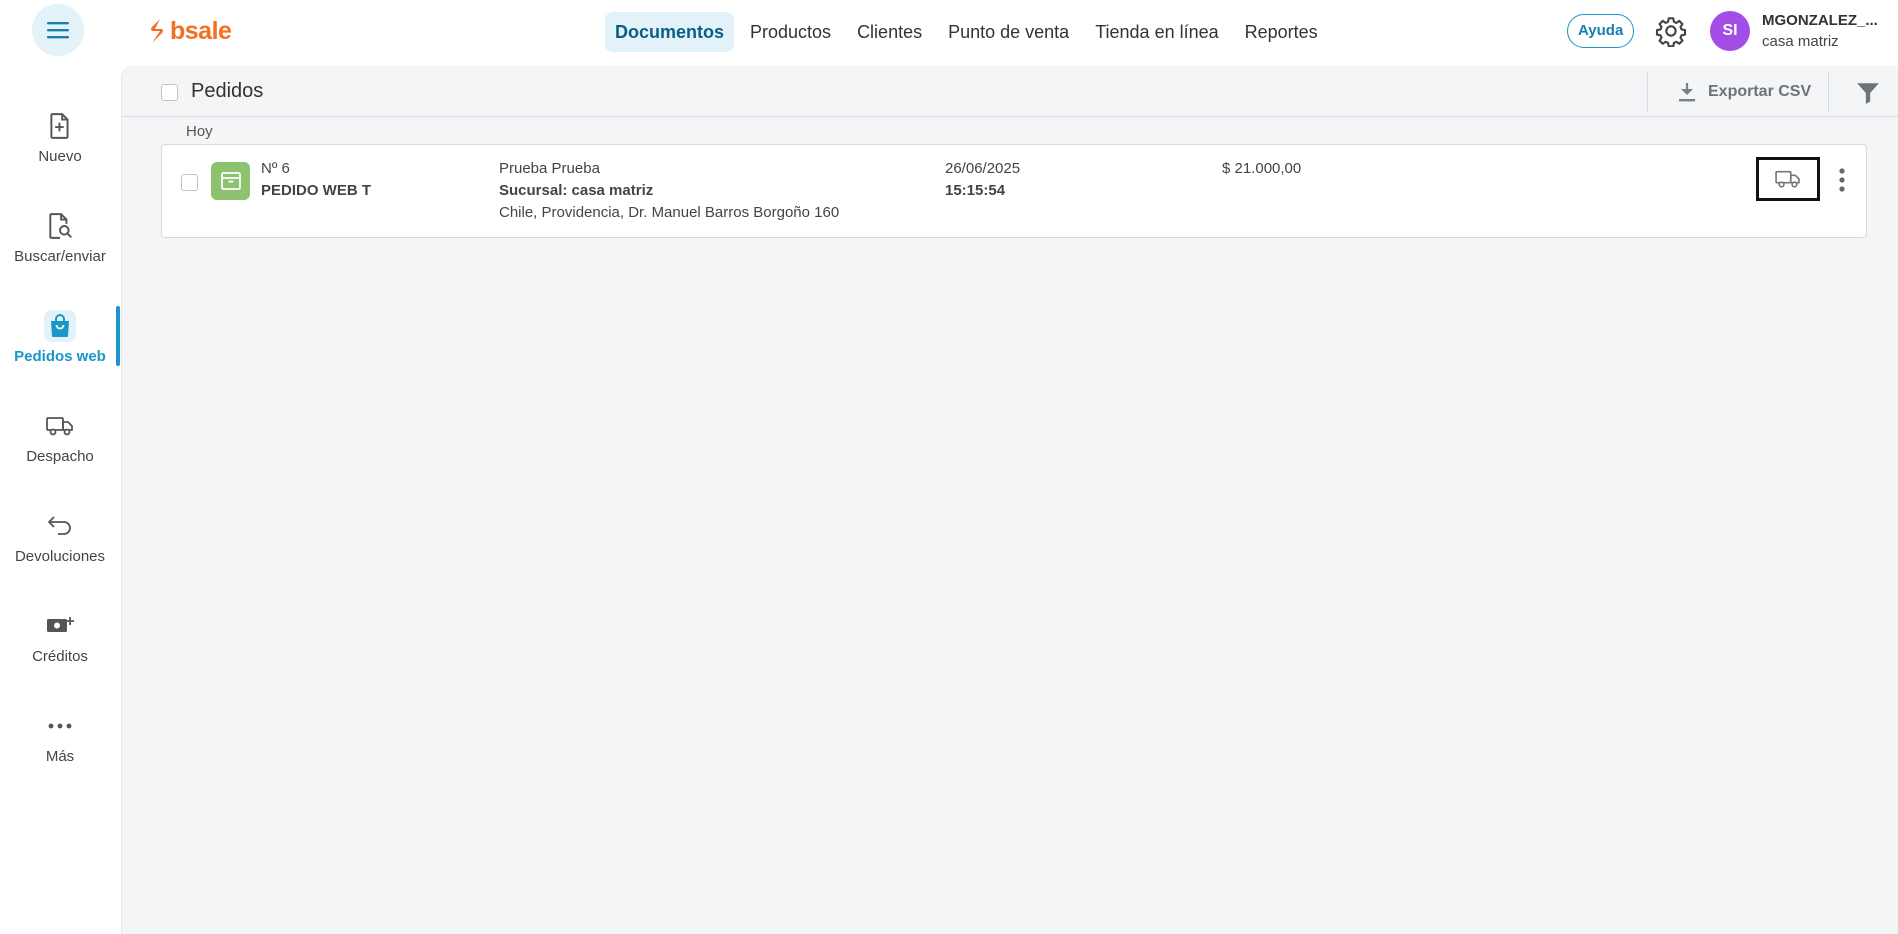 Image resolution: width=1898 pixels, height=934 pixels. I want to click on sidebar-item-mas: Más, so click(60, 745).